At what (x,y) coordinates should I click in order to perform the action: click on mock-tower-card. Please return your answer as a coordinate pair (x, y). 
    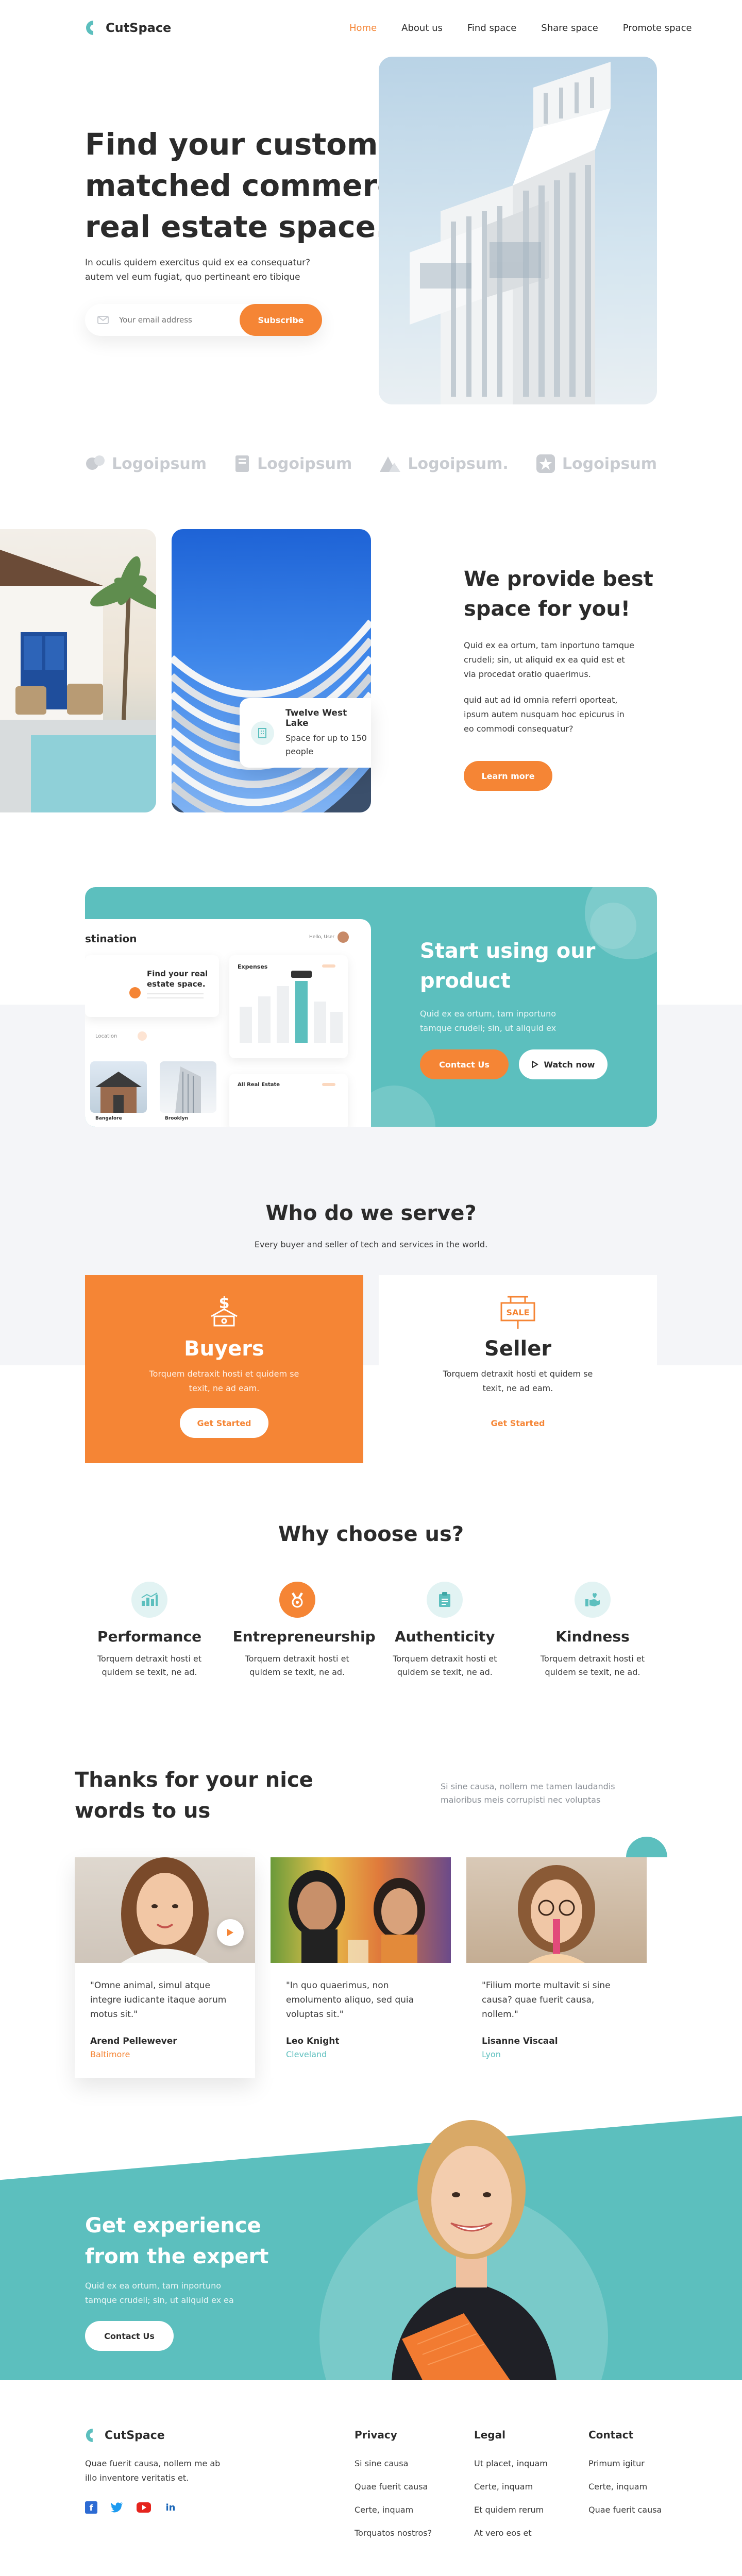
    Looking at the image, I should click on (188, 1087).